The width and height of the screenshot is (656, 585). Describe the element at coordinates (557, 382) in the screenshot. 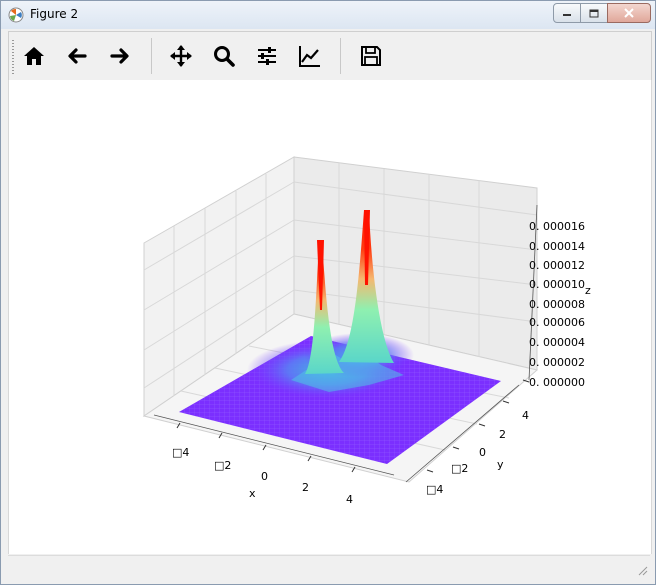

I see `z-tick-label: 0. 000000` at that location.